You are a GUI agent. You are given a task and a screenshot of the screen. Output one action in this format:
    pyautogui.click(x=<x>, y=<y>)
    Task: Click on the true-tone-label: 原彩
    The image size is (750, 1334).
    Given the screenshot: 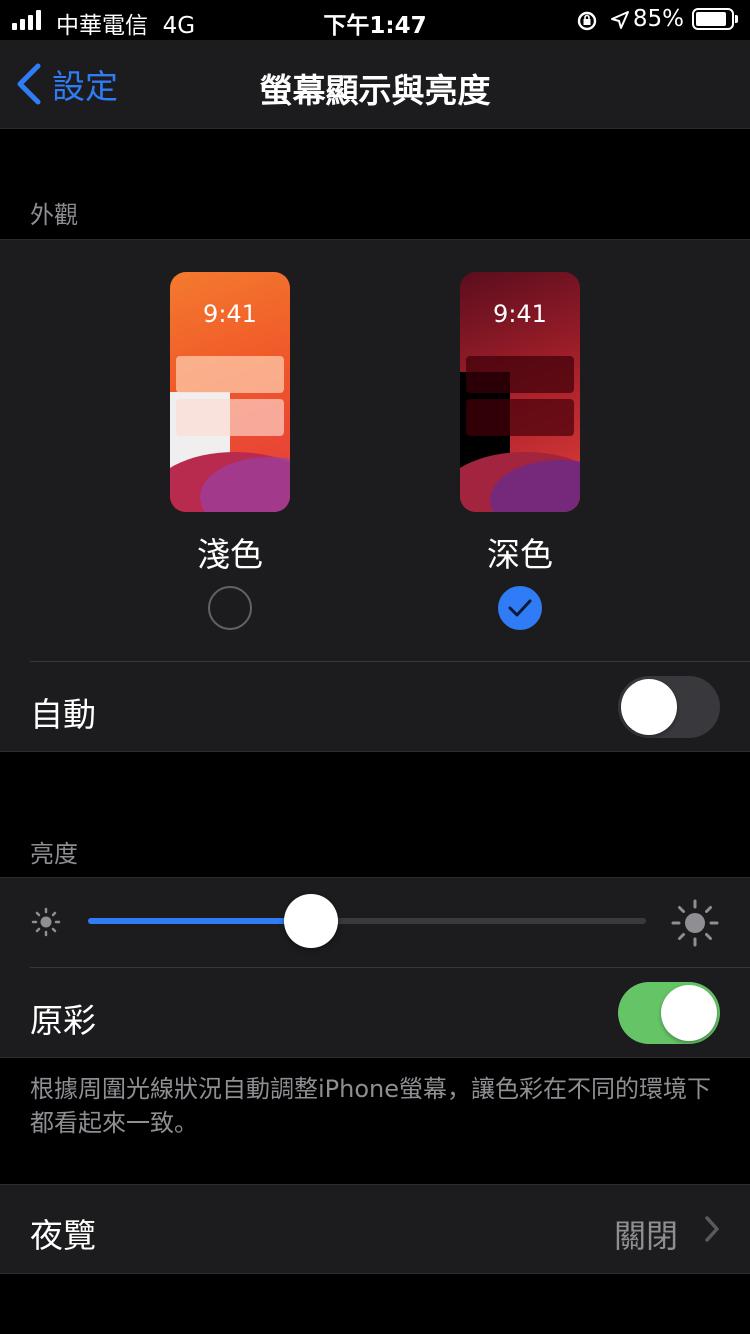 What is the action you would take?
    pyautogui.click(x=63, y=1020)
    